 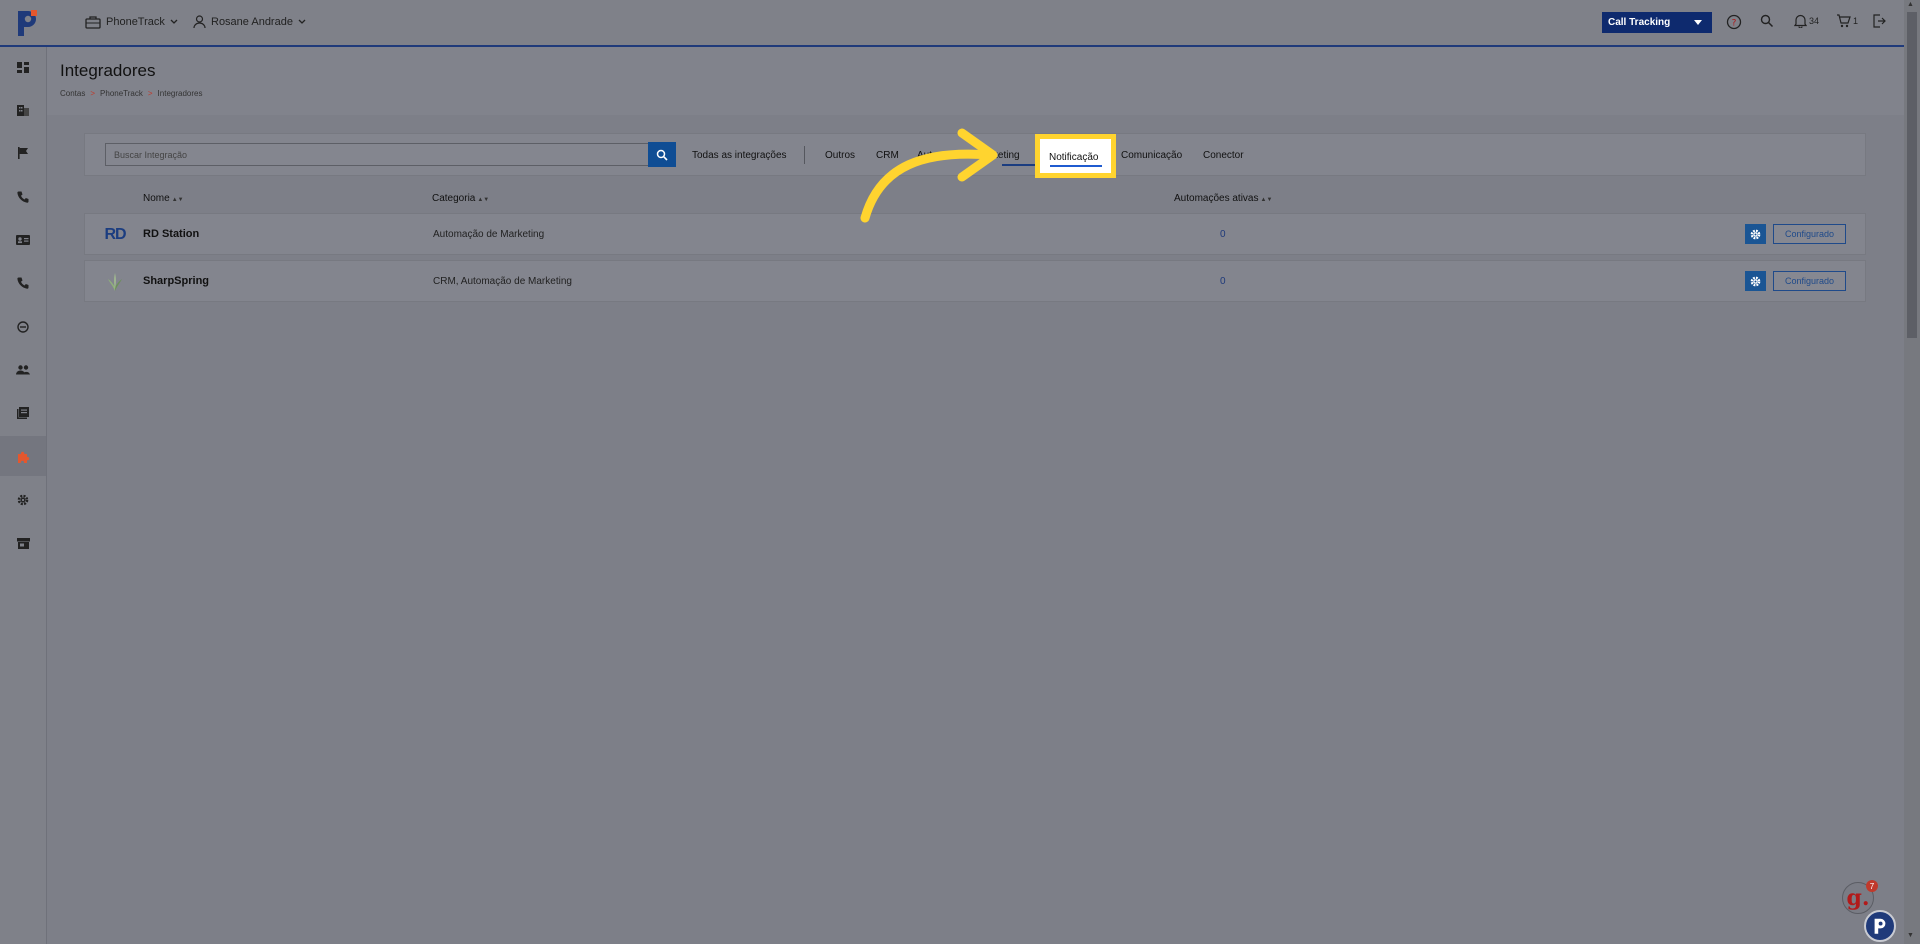 I want to click on sidebar-item-store, so click(x=23, y=543).